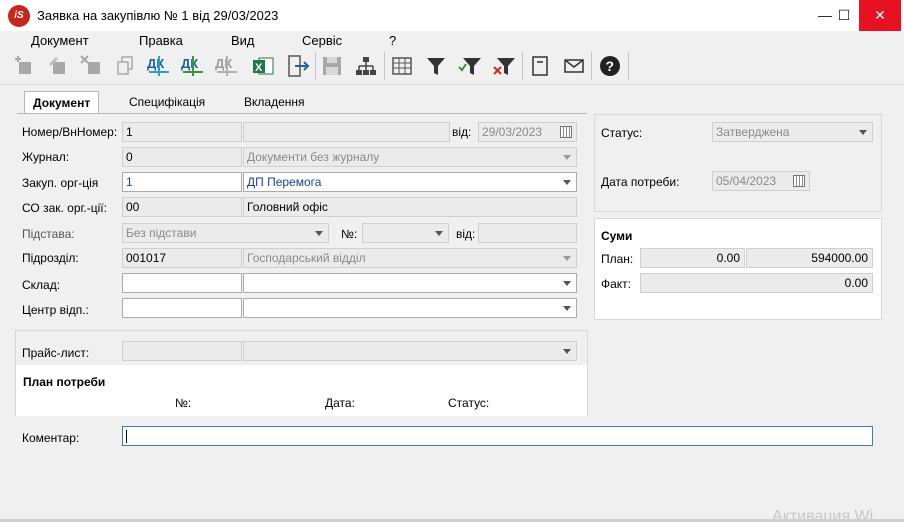 This screenshot has width=904, height=522. I want to click on journal-select: Документи без журналу, so click(410, 157).